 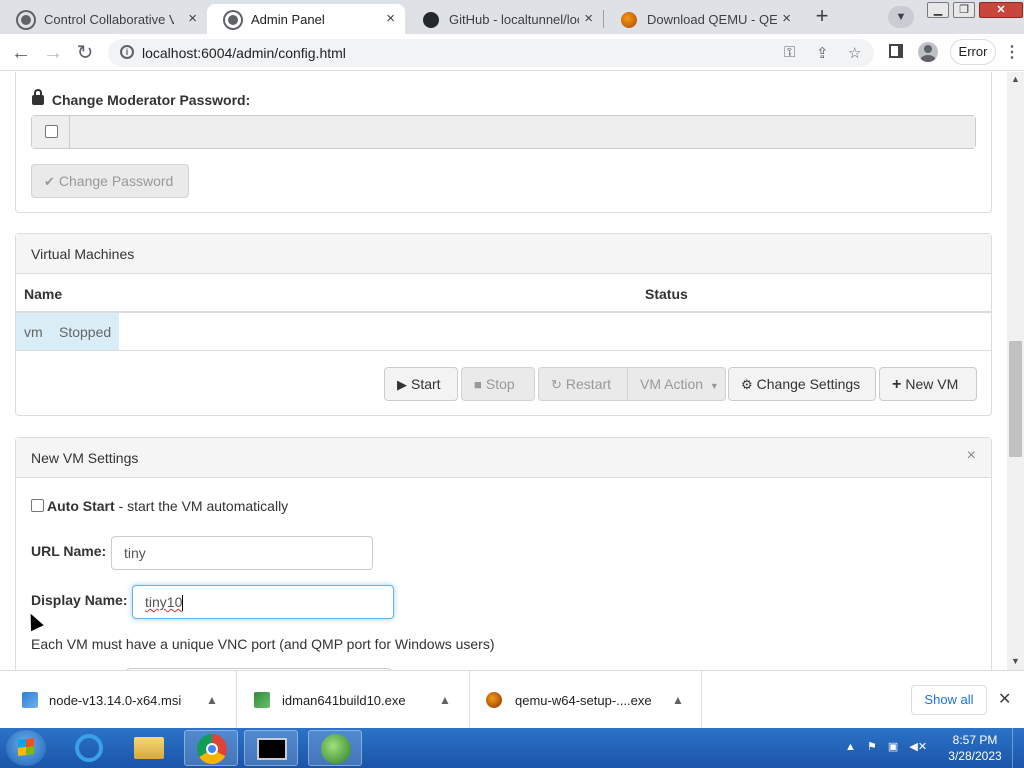 I want to click on windows-taskbar: ▲ ⚑ ▣ ◀✕ 8:57 PM 3/28/2023, so click(x=512, y=748).